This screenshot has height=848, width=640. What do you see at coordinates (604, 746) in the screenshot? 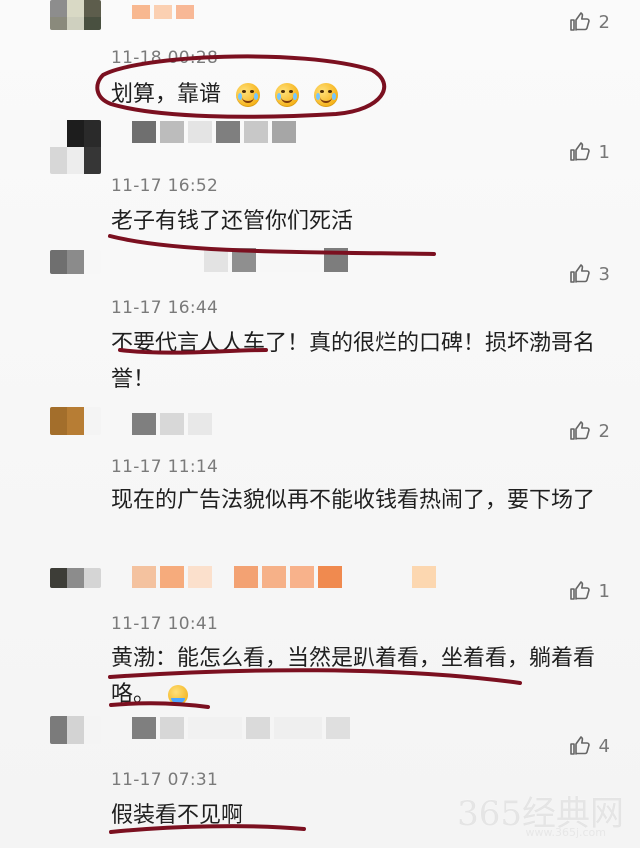
I see `like-count: 4` at bounding box center [604, 746].